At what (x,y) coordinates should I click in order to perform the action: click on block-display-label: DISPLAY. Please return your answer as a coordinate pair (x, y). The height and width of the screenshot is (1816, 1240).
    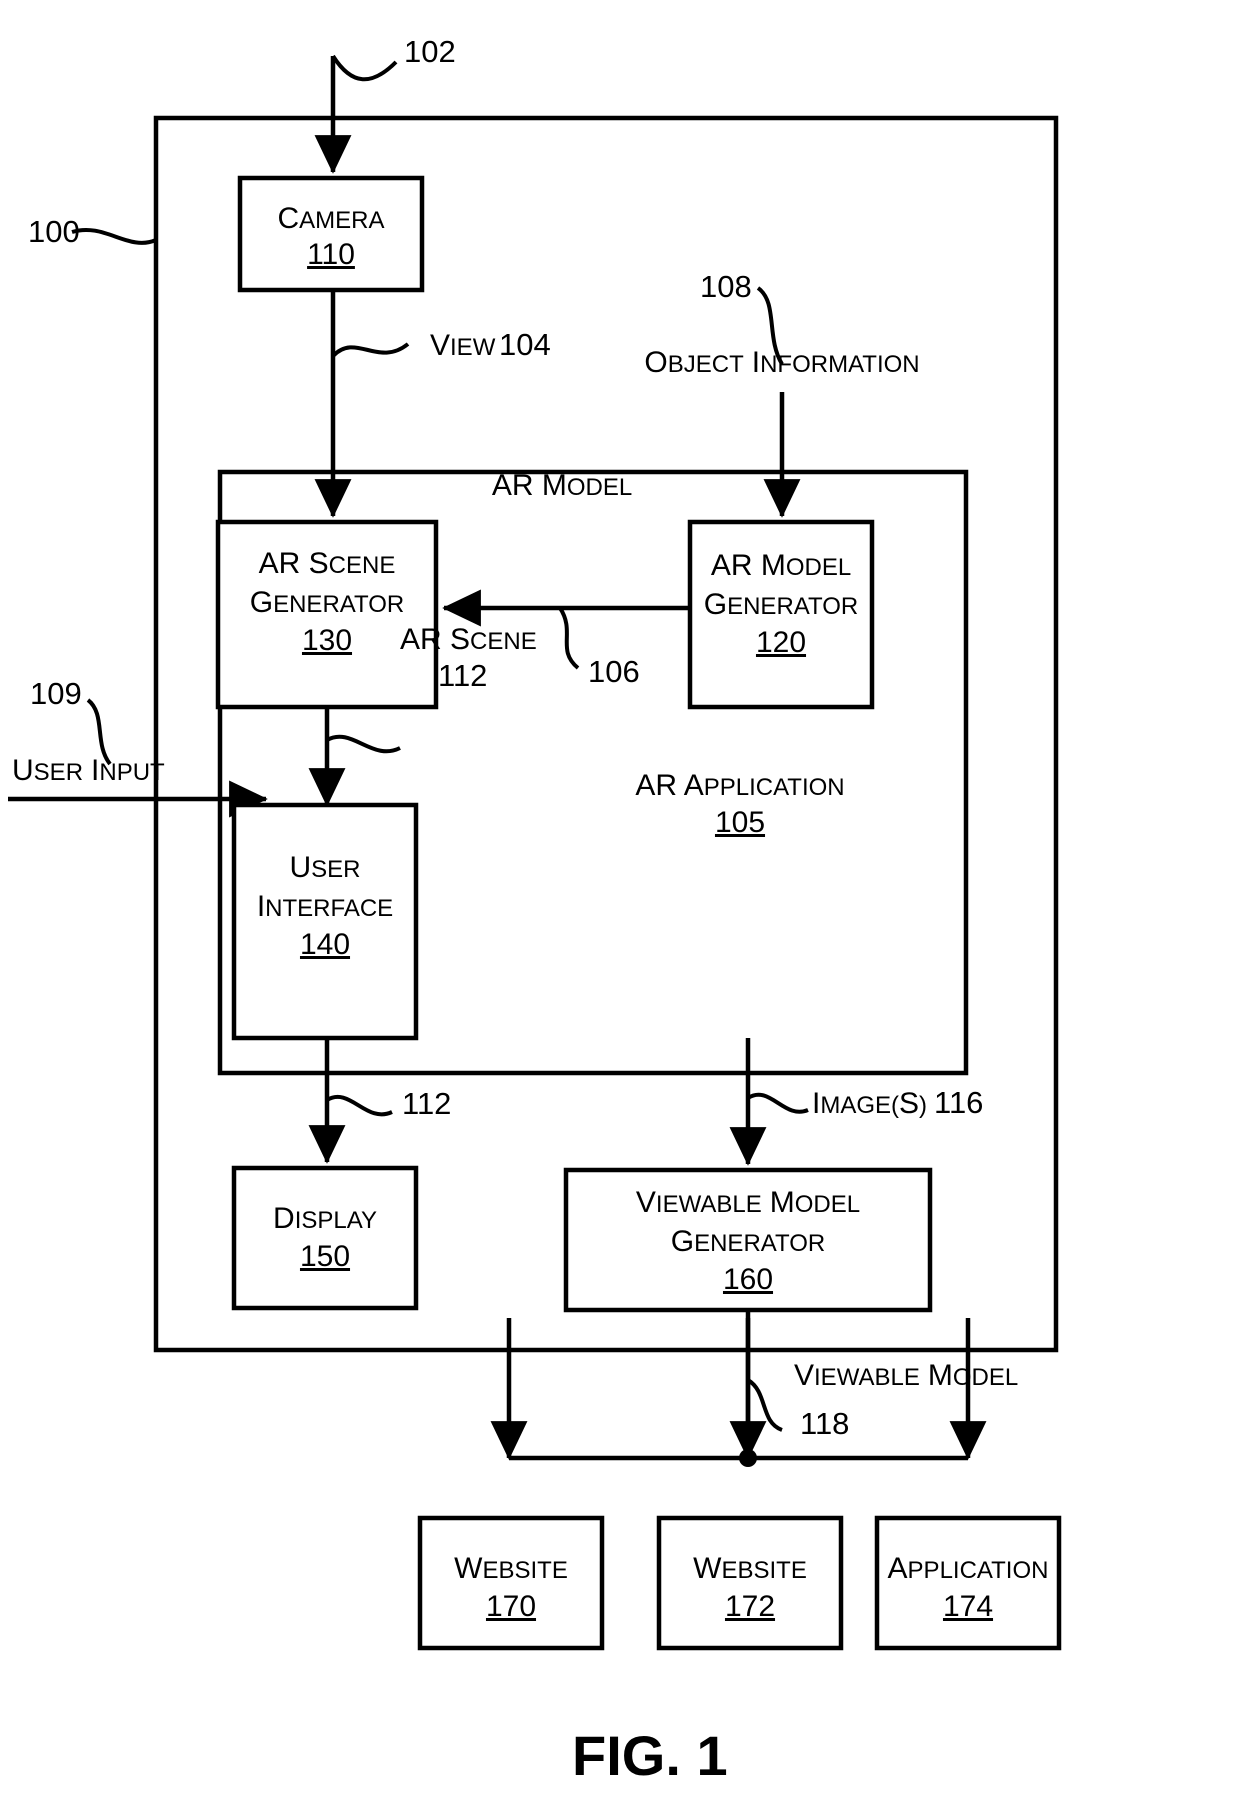
    Looking at the image, I should click on (325, 1218).